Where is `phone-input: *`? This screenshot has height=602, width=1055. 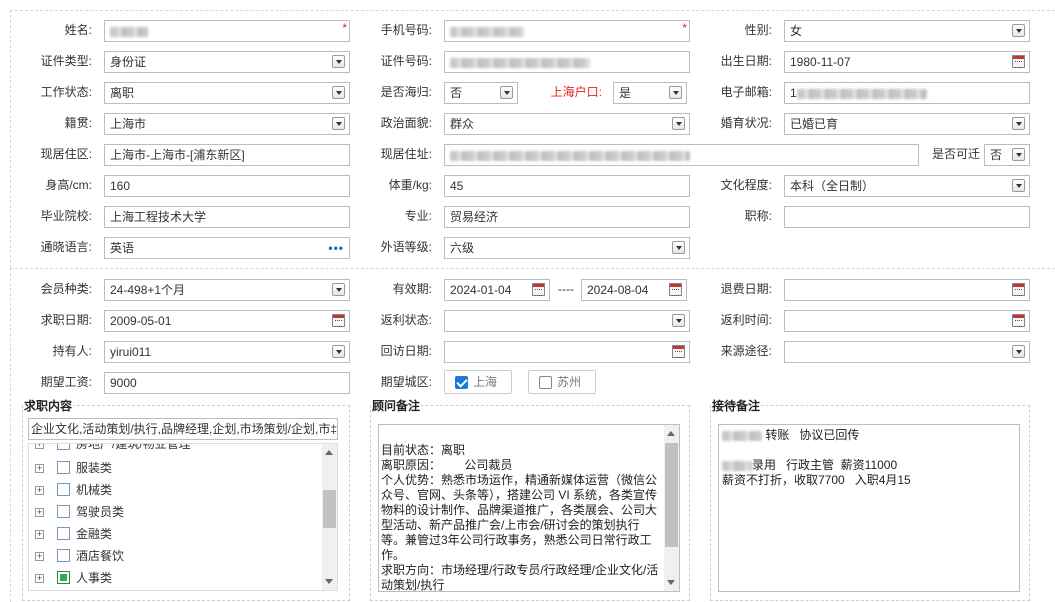 phone-input: * is located at coordinates (567, 31).